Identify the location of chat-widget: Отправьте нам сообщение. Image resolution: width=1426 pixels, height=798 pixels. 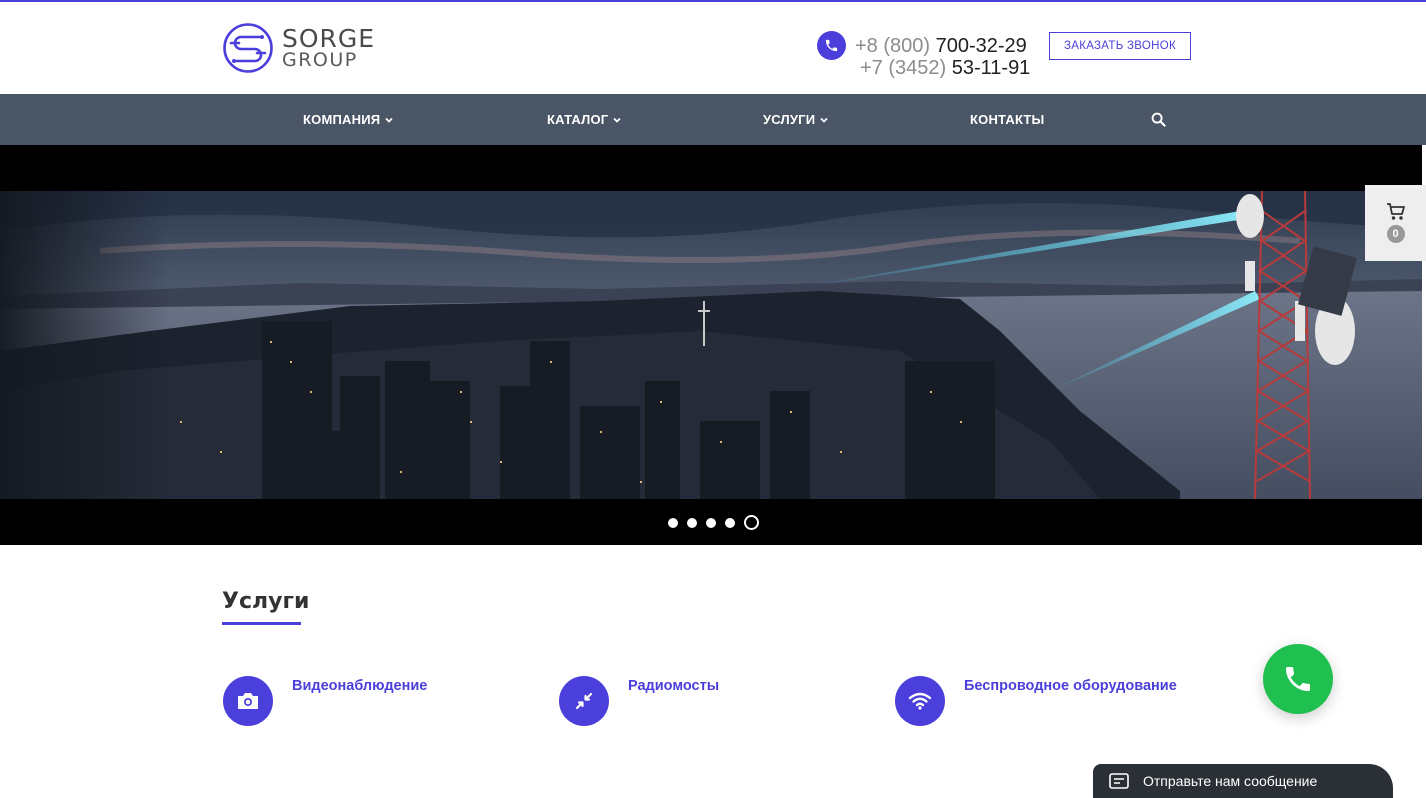
(1243, 781).